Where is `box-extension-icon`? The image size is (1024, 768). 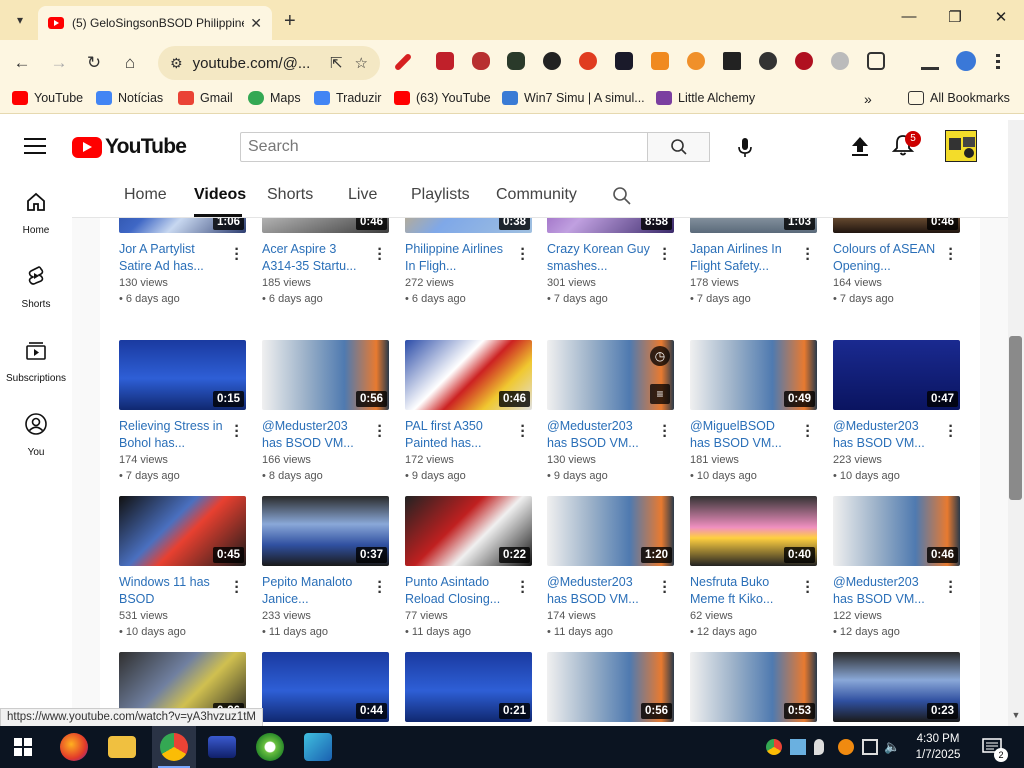 box-extension-icon is located at coordinates (660, 61).